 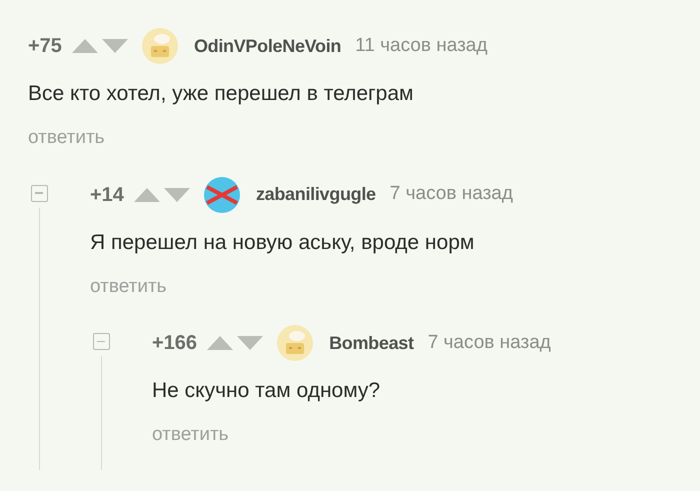 What do you see at coordinates (371, 343) in the screenshot?
I see `username-link: Bombeast` at bounding box center [371, 343].